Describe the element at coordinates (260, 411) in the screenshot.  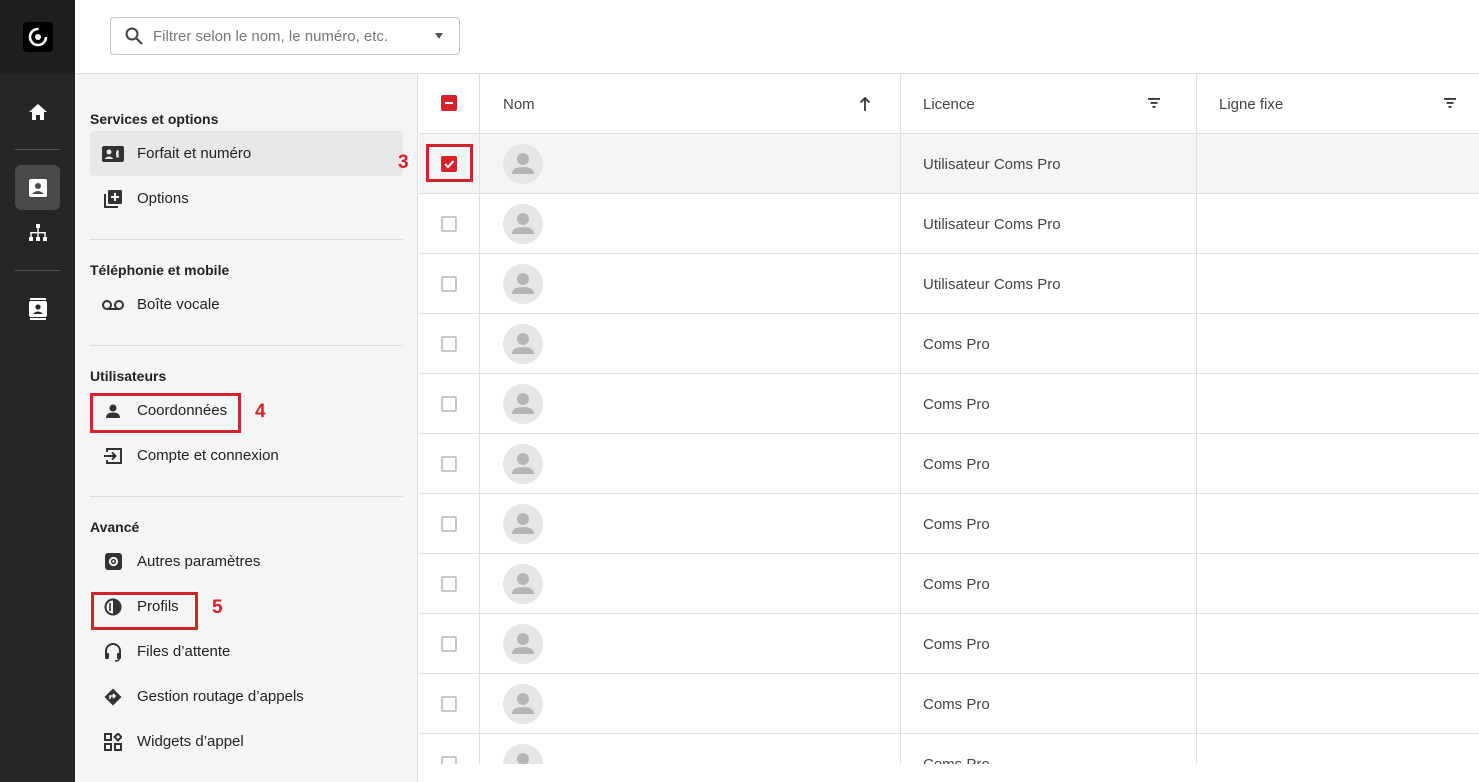
I see `annotation-number-4: 4` at that location.